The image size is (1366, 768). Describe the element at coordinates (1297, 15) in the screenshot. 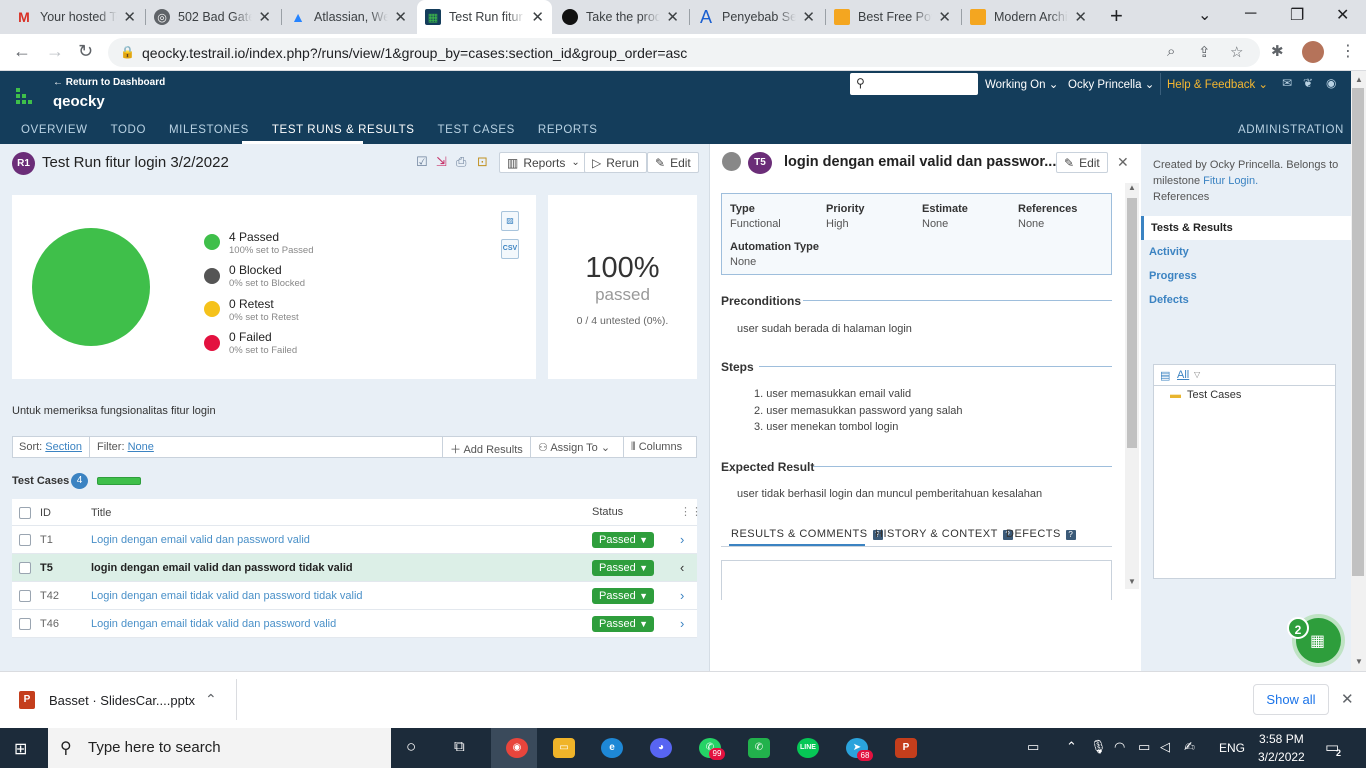

I see `restore-button: ❐` at that location.